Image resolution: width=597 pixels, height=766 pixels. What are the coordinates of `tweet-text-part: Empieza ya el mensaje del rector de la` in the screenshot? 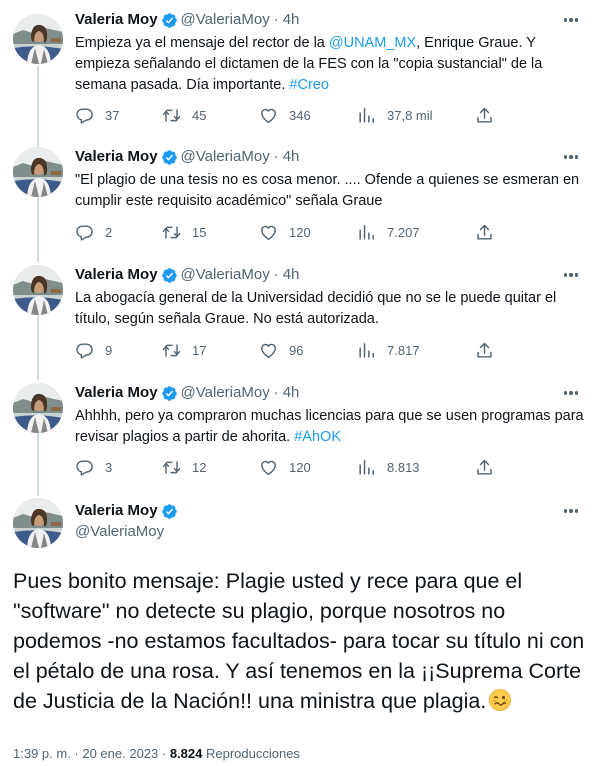 It's located at (202, 43).